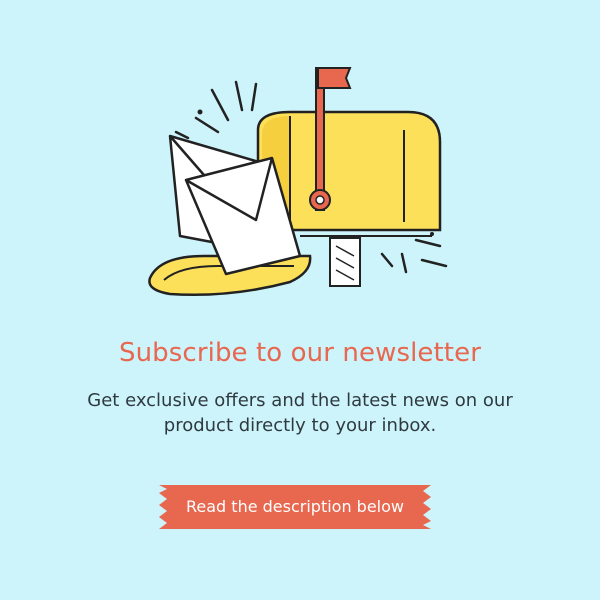 The width and height of the screenshot is (600, 600). Describe the element at coordinates (300, 353) in the screenshot. I see `page-title: Subscribe to our newsletter` at that location.